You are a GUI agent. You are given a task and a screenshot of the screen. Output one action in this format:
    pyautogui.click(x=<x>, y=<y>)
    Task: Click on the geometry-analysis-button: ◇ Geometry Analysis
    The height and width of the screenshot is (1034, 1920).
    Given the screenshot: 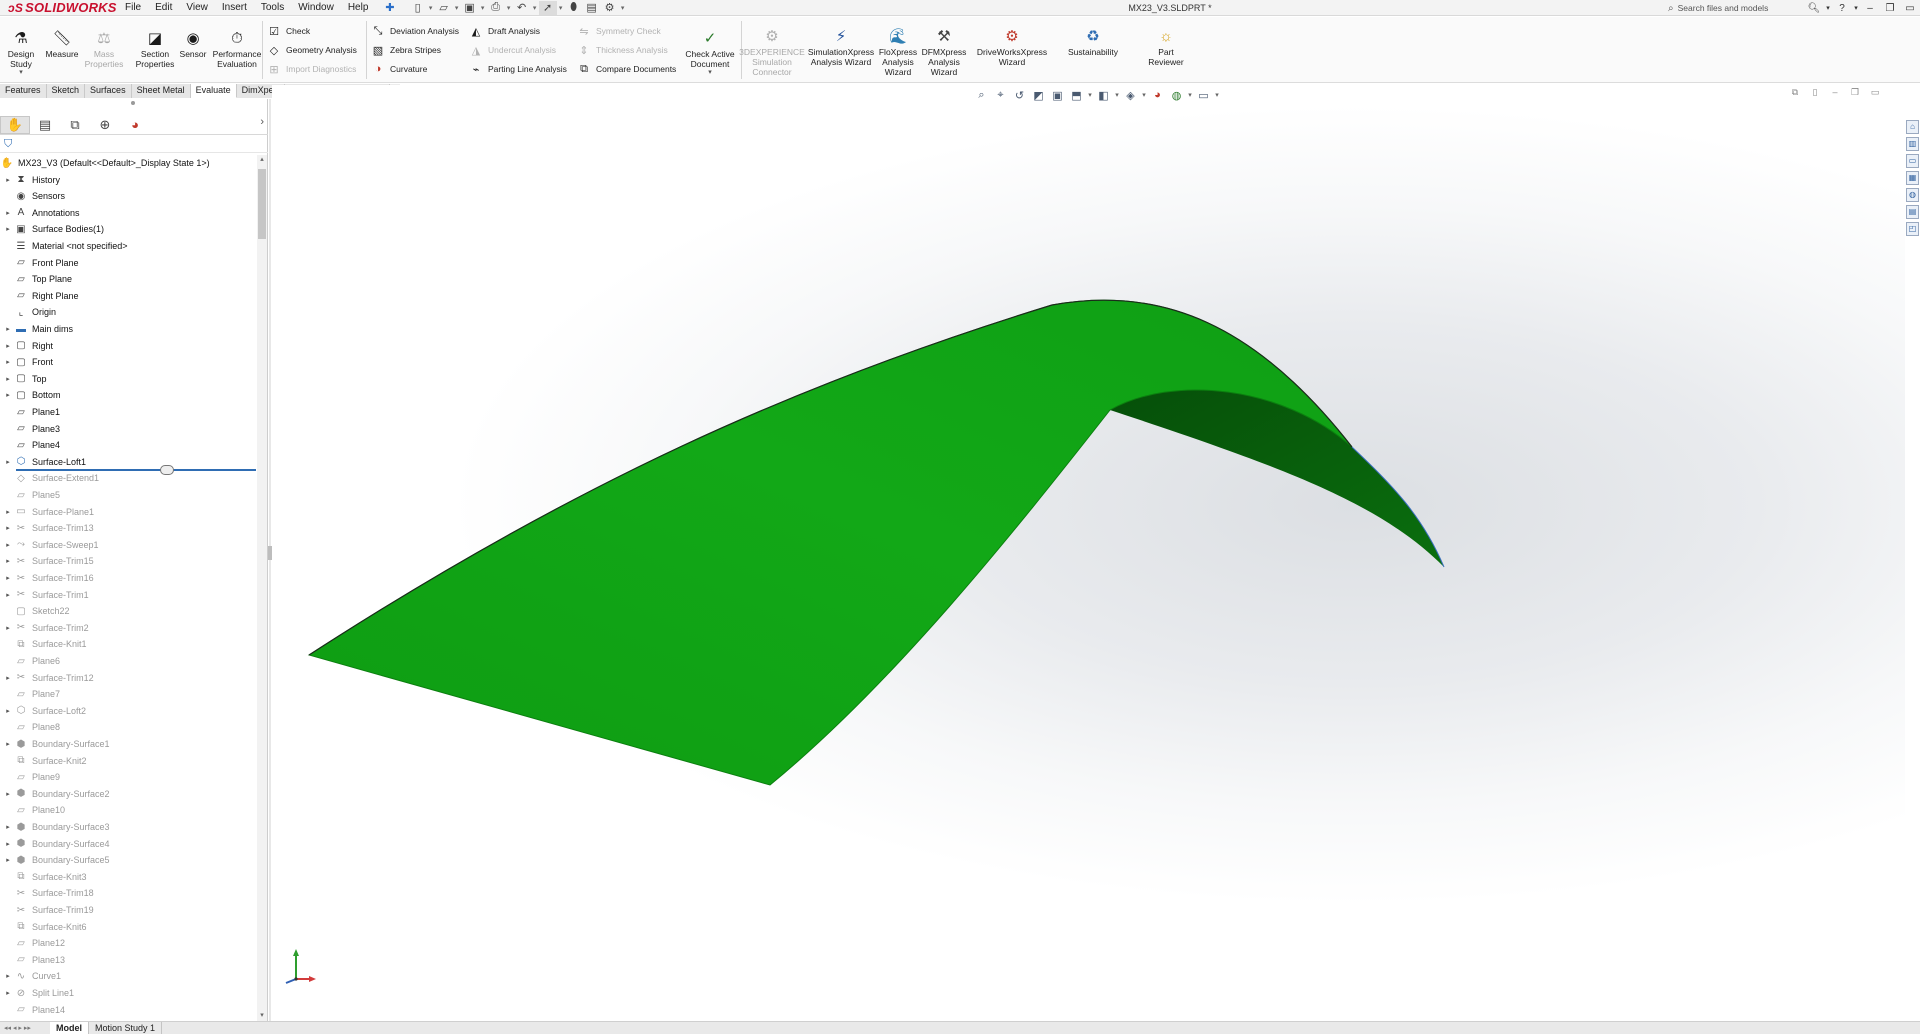 What is the action you would take?
    pyautogui.click(x=311, y=50)
    